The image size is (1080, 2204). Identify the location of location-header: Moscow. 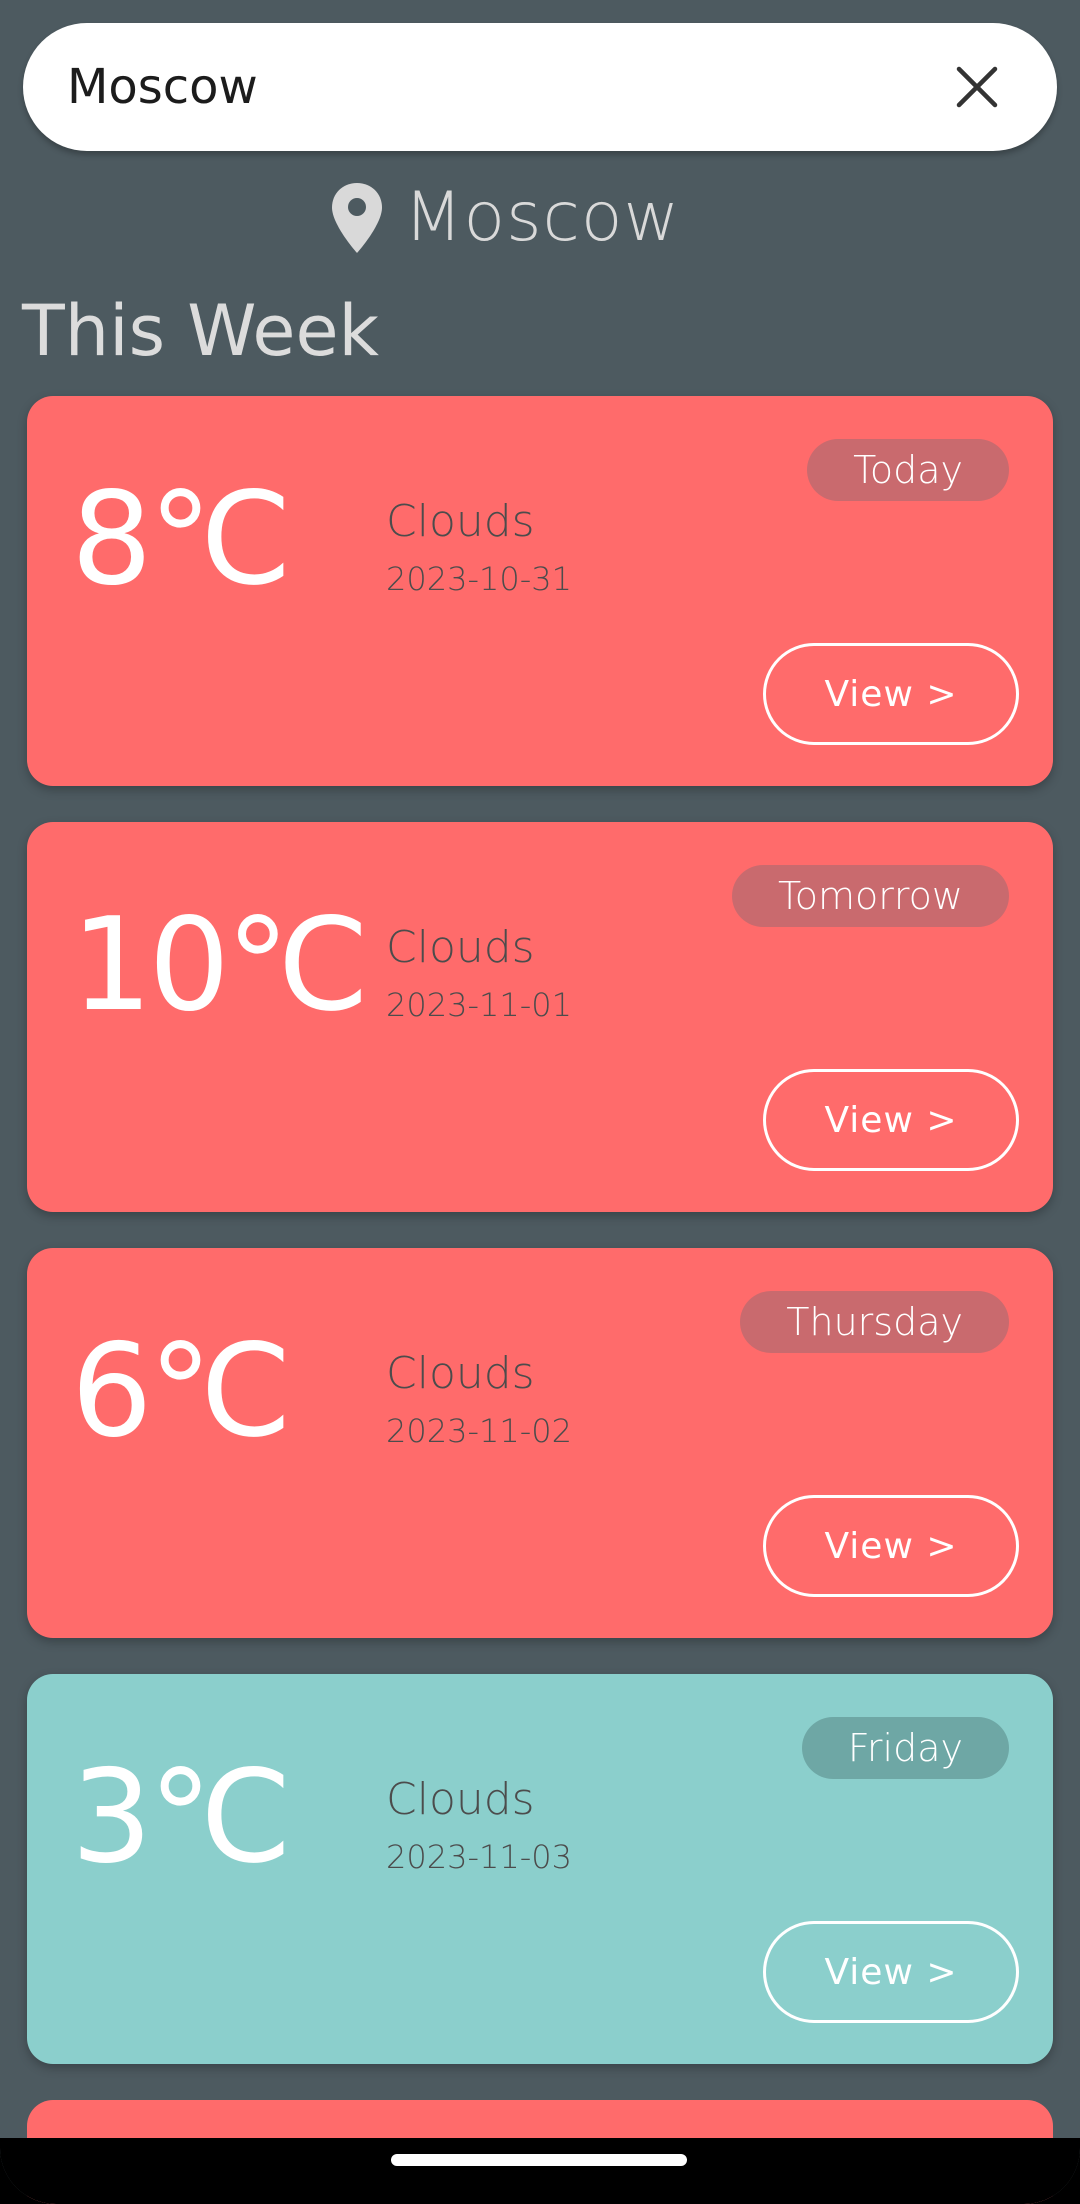
(505, 217).